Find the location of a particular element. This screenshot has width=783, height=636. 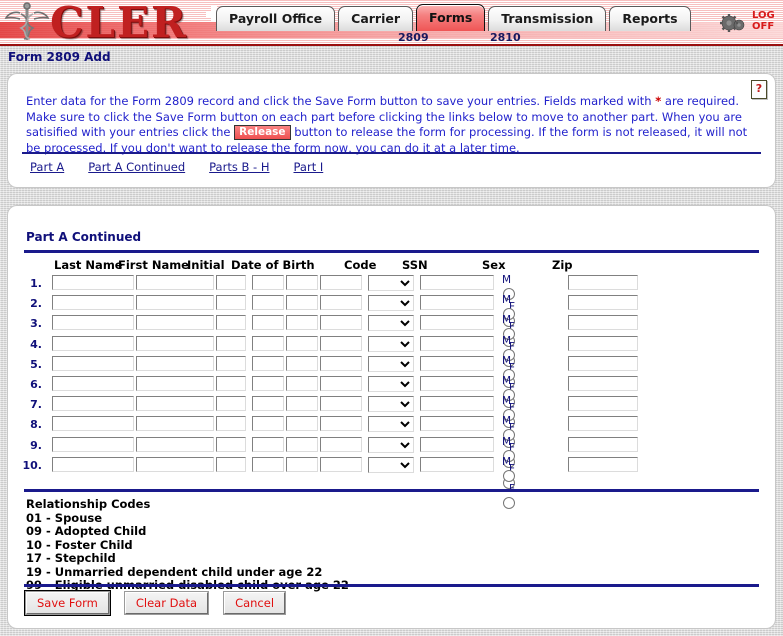

clear-data-button: Clear Data is located at coordinates (166, 603).